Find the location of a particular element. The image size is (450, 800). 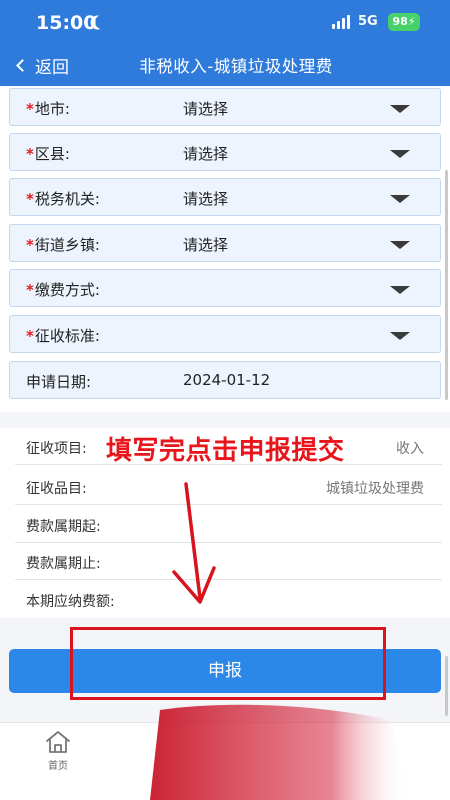

field-label: 征收标准: is located at coordinates (67, 336).